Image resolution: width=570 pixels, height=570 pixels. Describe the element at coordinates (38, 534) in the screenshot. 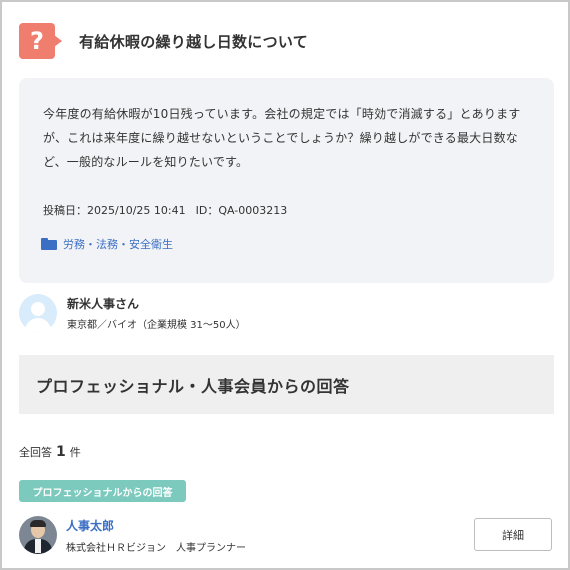

I see `answerer-avatar` at that location.